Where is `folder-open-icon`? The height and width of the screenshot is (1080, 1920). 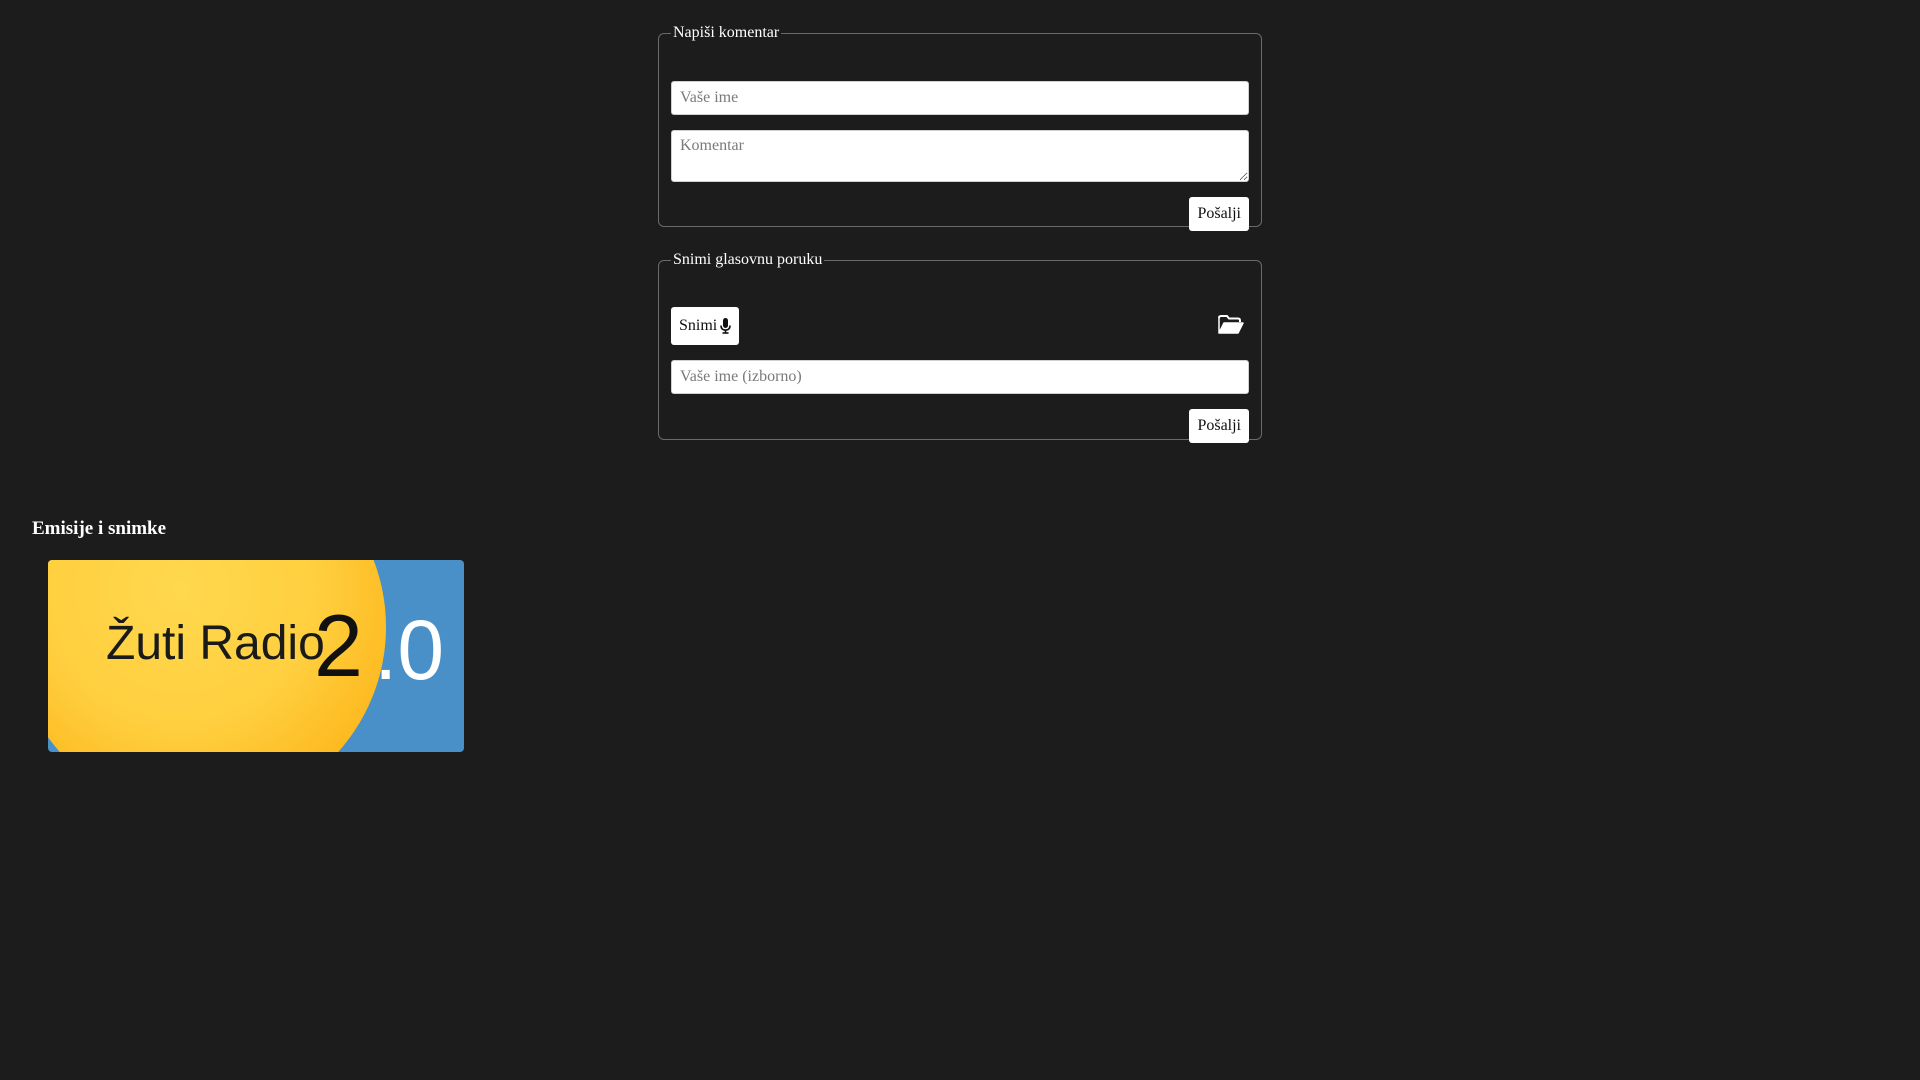
folder-open-icon is located at coordinates (1231, 326).